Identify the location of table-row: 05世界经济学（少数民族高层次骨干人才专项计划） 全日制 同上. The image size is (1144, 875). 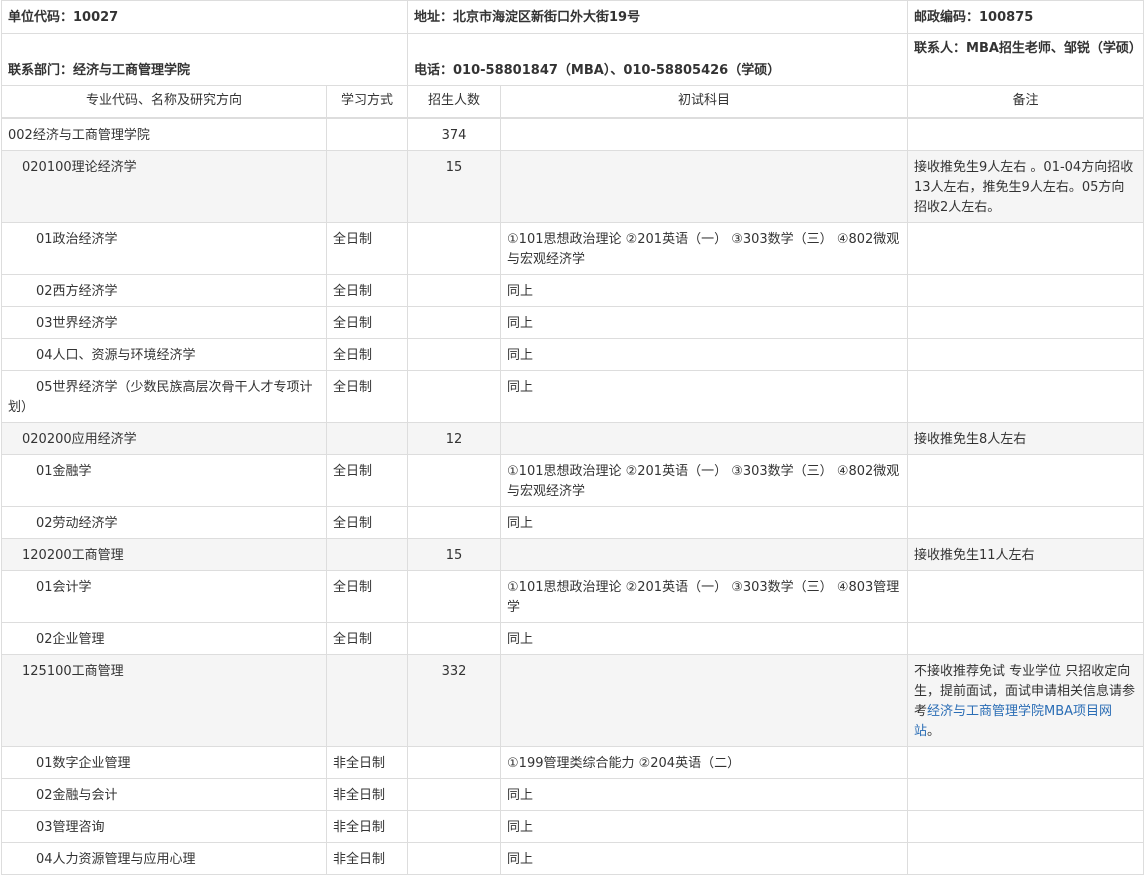
(572, 396).